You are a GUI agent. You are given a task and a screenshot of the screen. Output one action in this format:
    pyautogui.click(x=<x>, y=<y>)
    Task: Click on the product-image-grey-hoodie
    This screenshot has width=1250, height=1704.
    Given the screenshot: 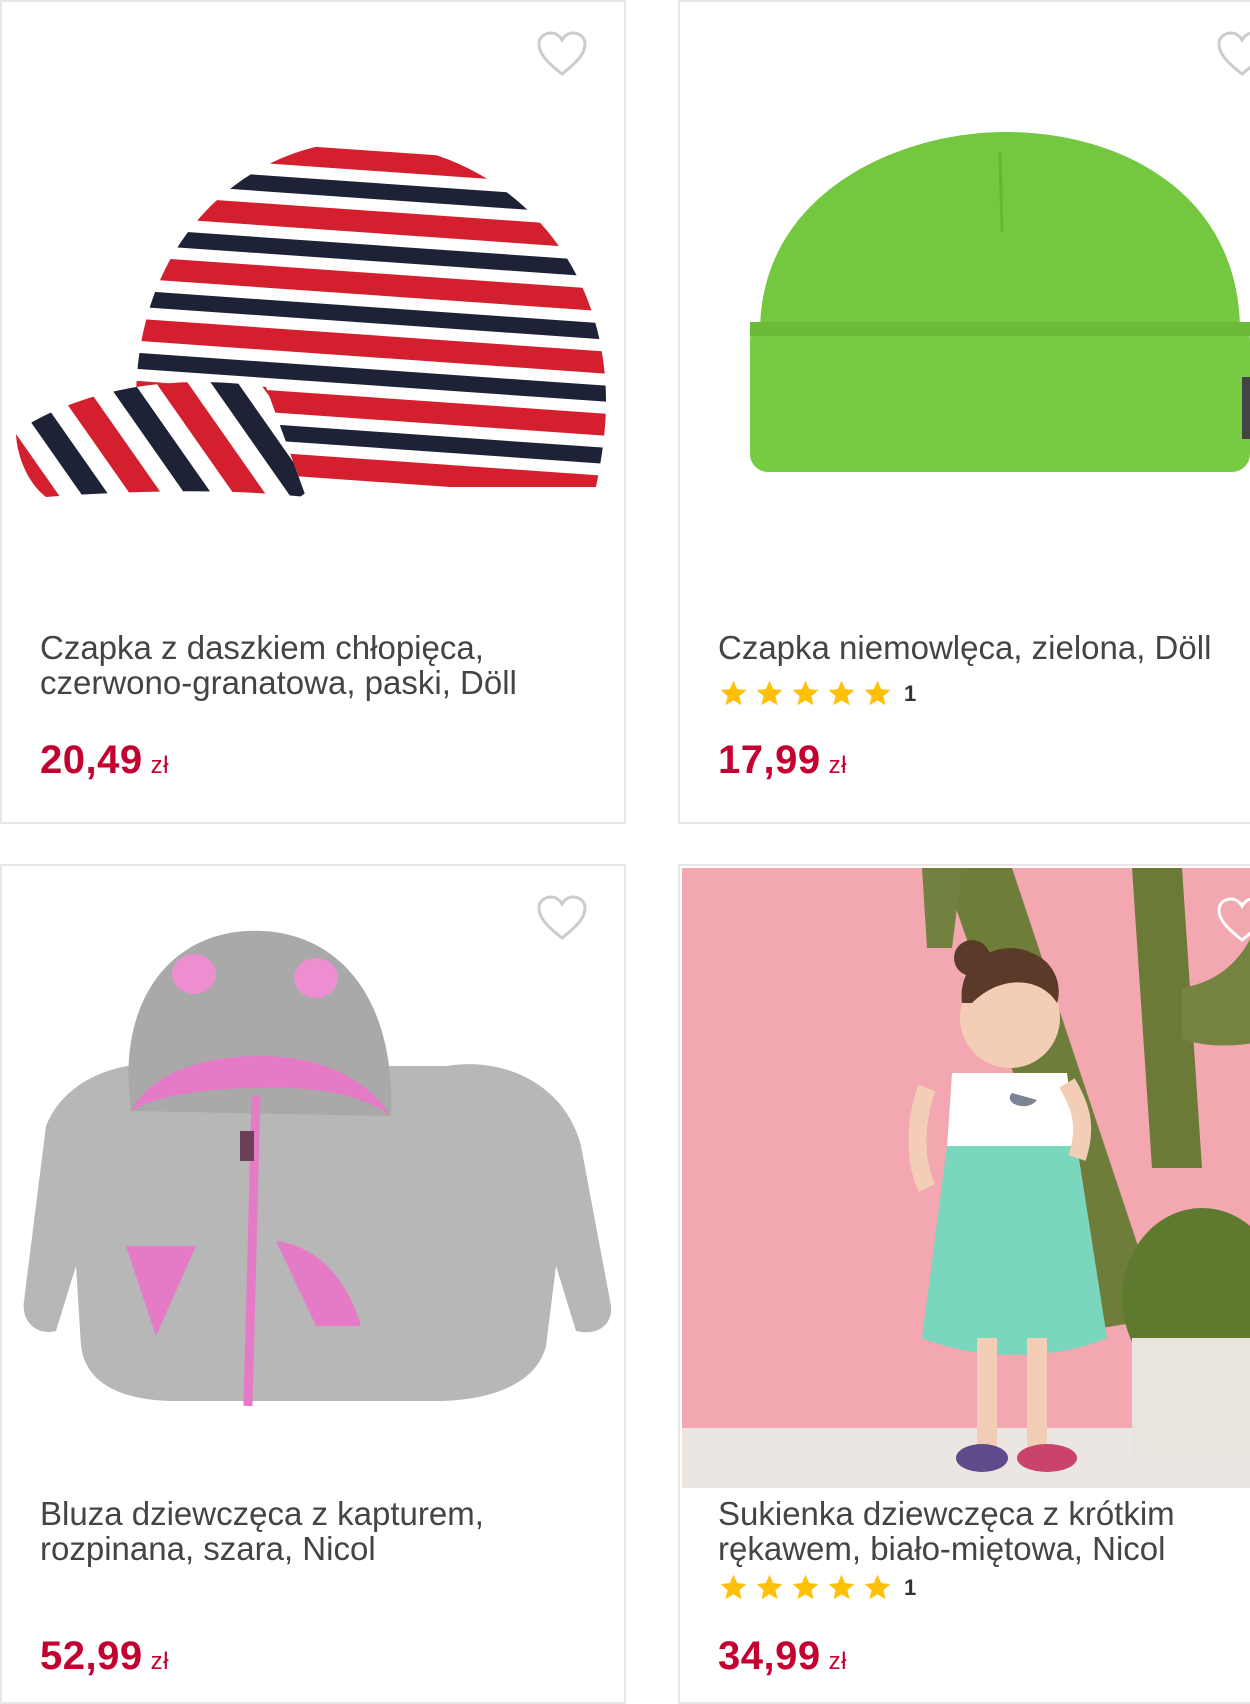 What is the action you would take?
    pyautogui.click(x=316, y=1176)
    